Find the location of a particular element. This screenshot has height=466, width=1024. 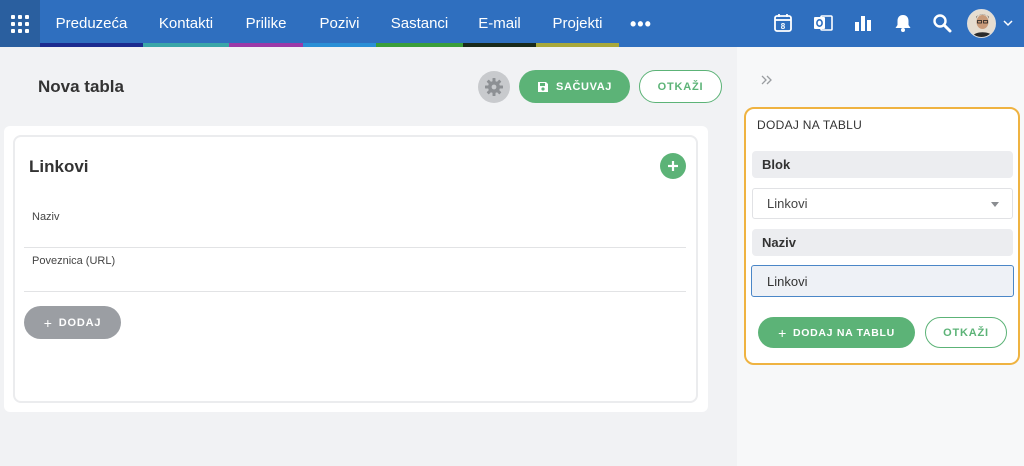

nav-item-kontakti: Kontakti is located at coordinates (186, 23).